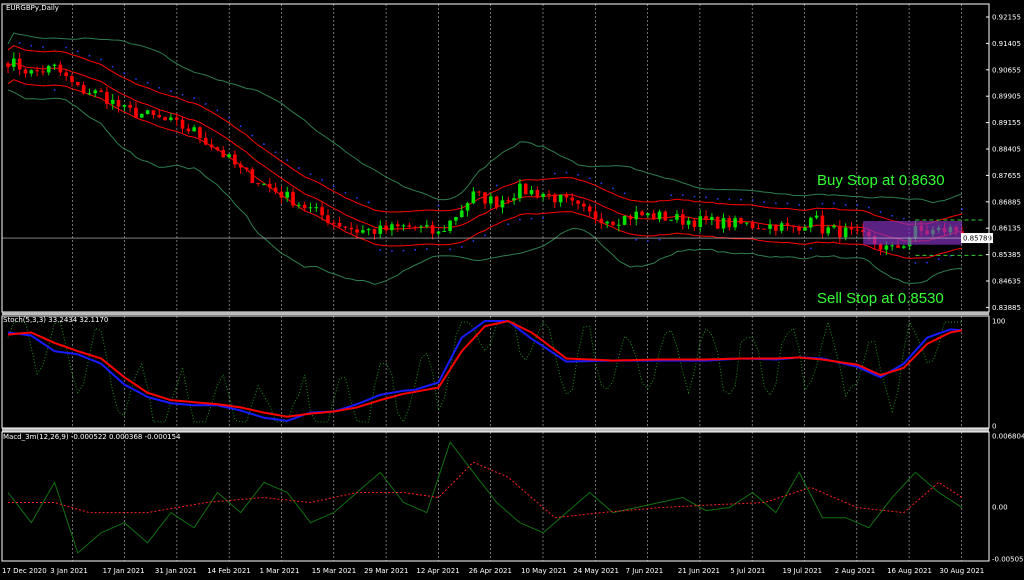  Describe the element at coordinates (961, 571) in the screenshot. I see `time-axis-label: 30 Aug 2021` at that location.